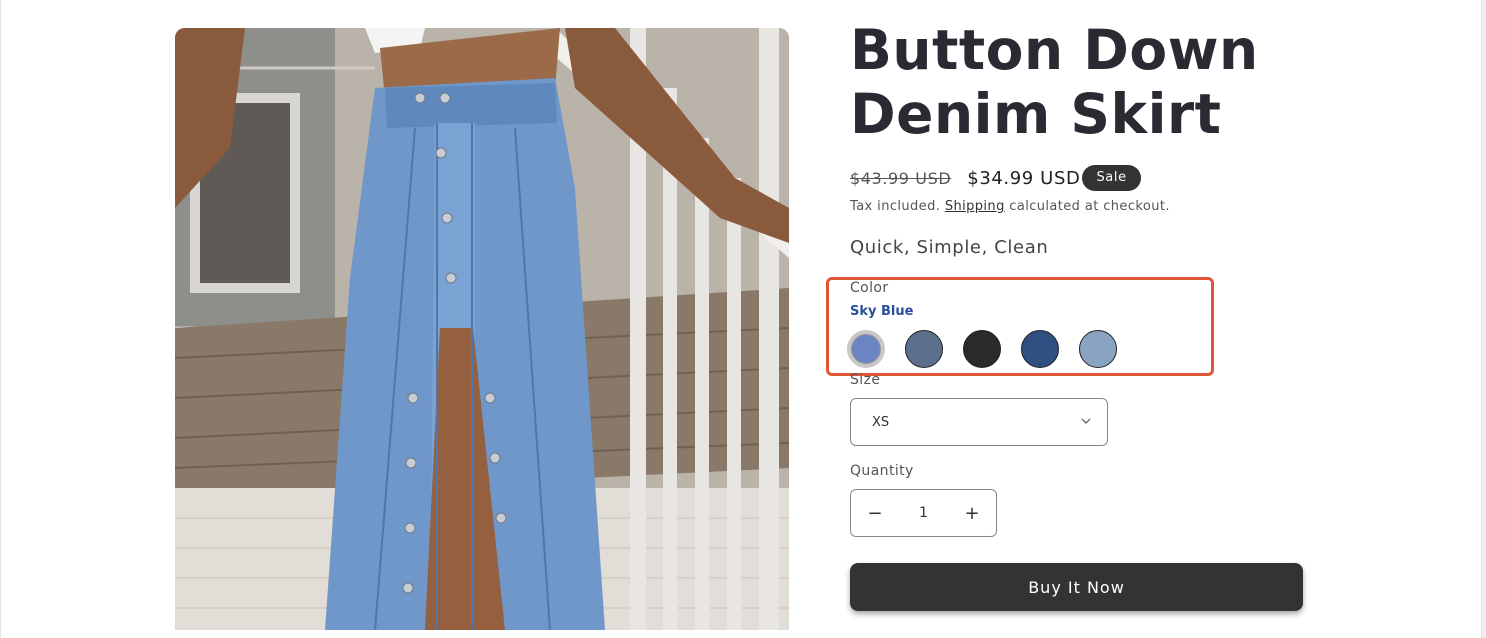  Describe the element at coordinates (924, 349) in the screenshot. I see `swatch-slate` at that location.